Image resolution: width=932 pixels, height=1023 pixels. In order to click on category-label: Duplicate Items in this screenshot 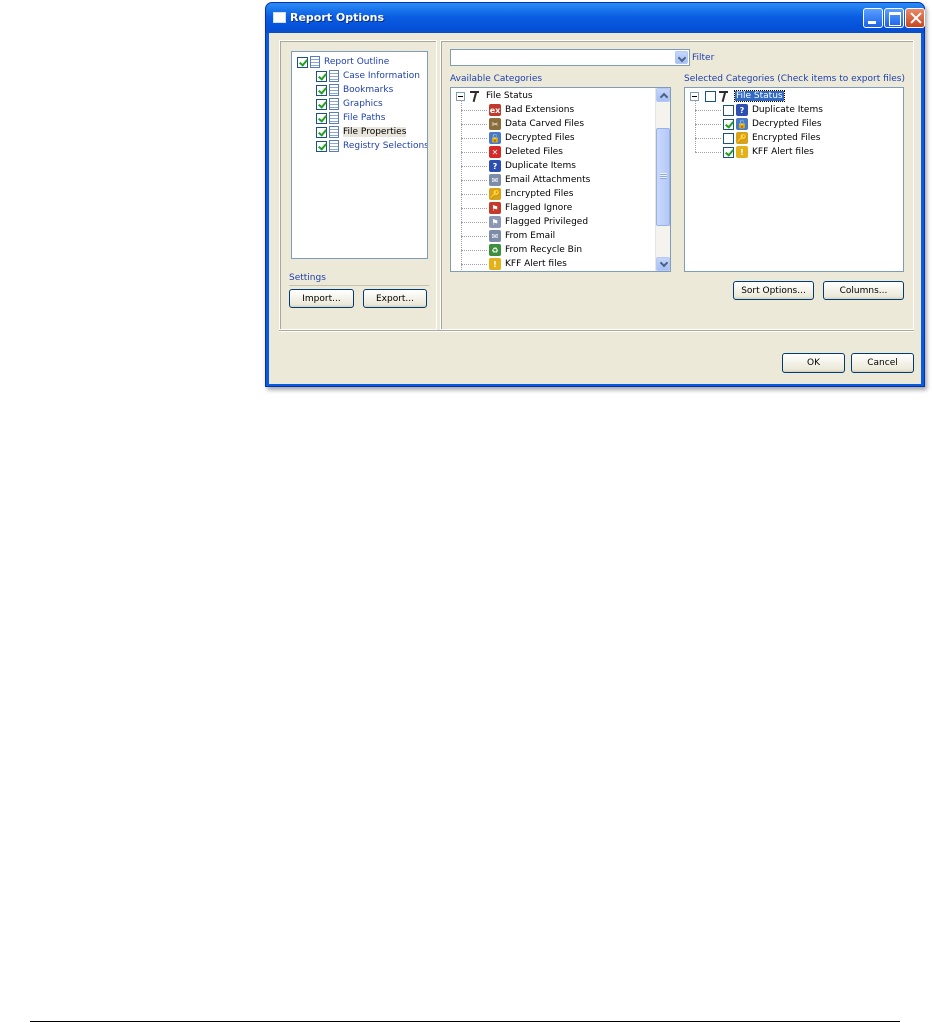, I will do `click(540, 166)`.